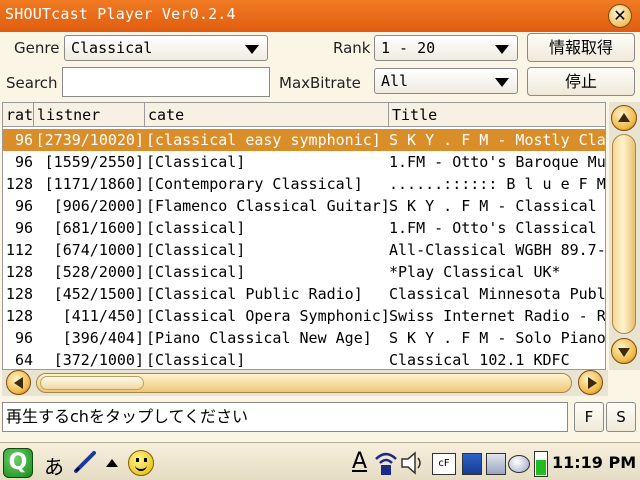 The height and width of the screenshot is (480, 640). What do you see at coordinates (497, 162) in the screenshot?
I see `cell-title: 1.FM - Otto's Baroque Music` at bounding box center [497, 162].